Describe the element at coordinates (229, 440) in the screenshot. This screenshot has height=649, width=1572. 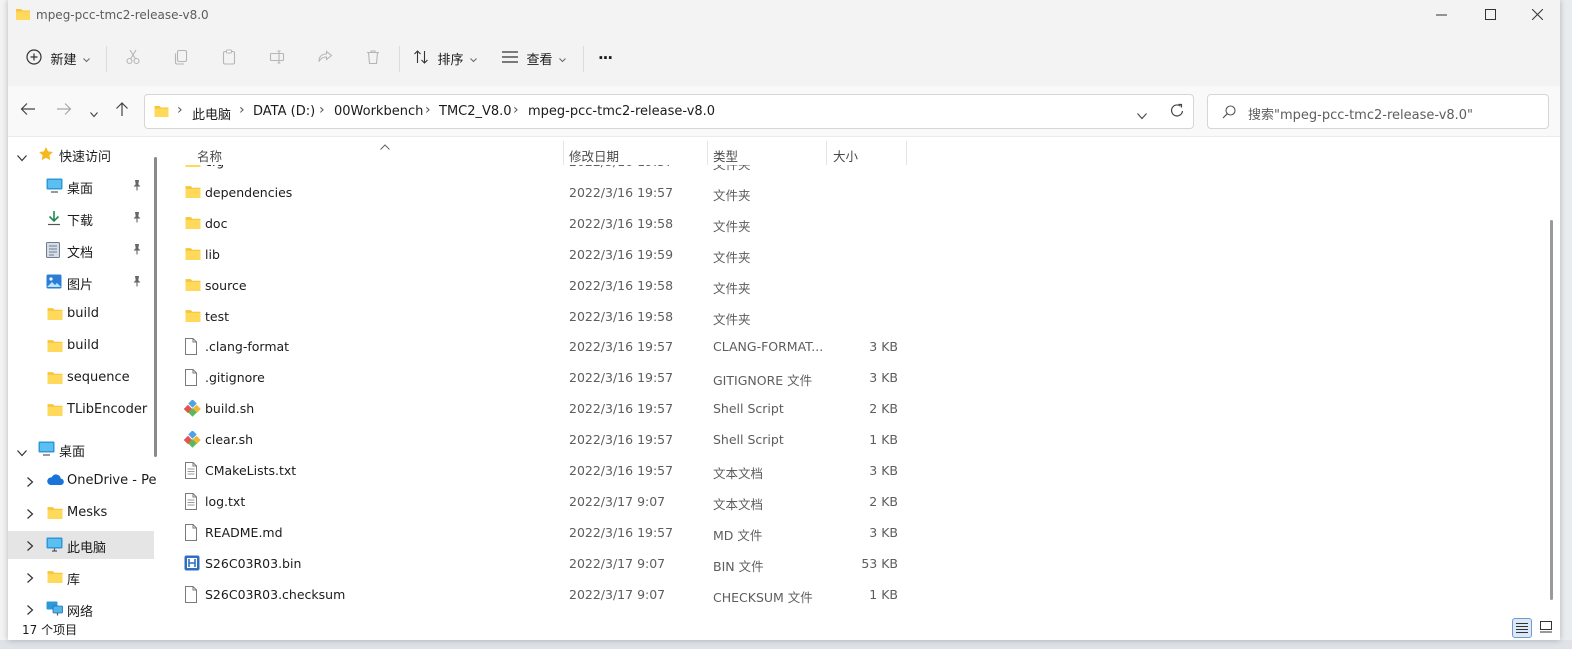
I see `file-name: clear.sh` at that location.